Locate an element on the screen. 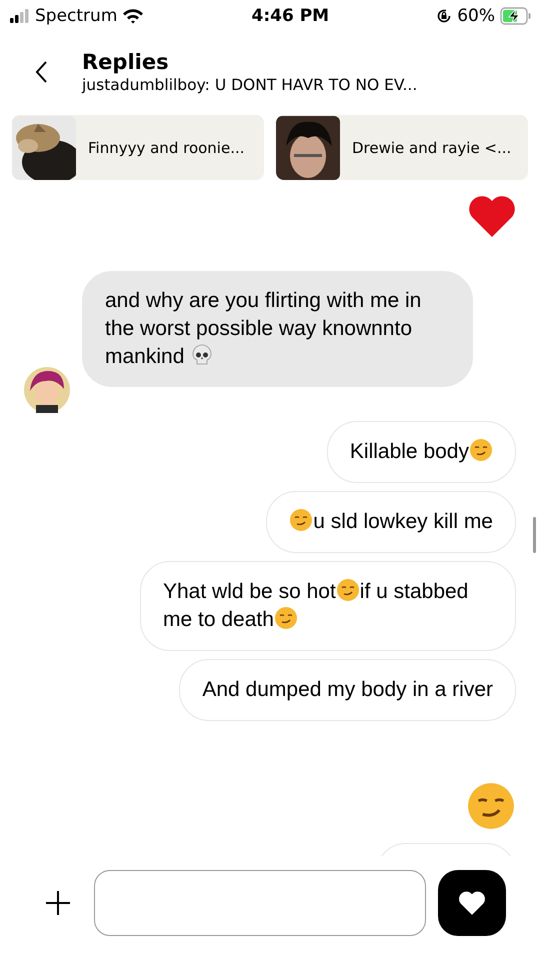  message-input is located at coordinates (260, 903).